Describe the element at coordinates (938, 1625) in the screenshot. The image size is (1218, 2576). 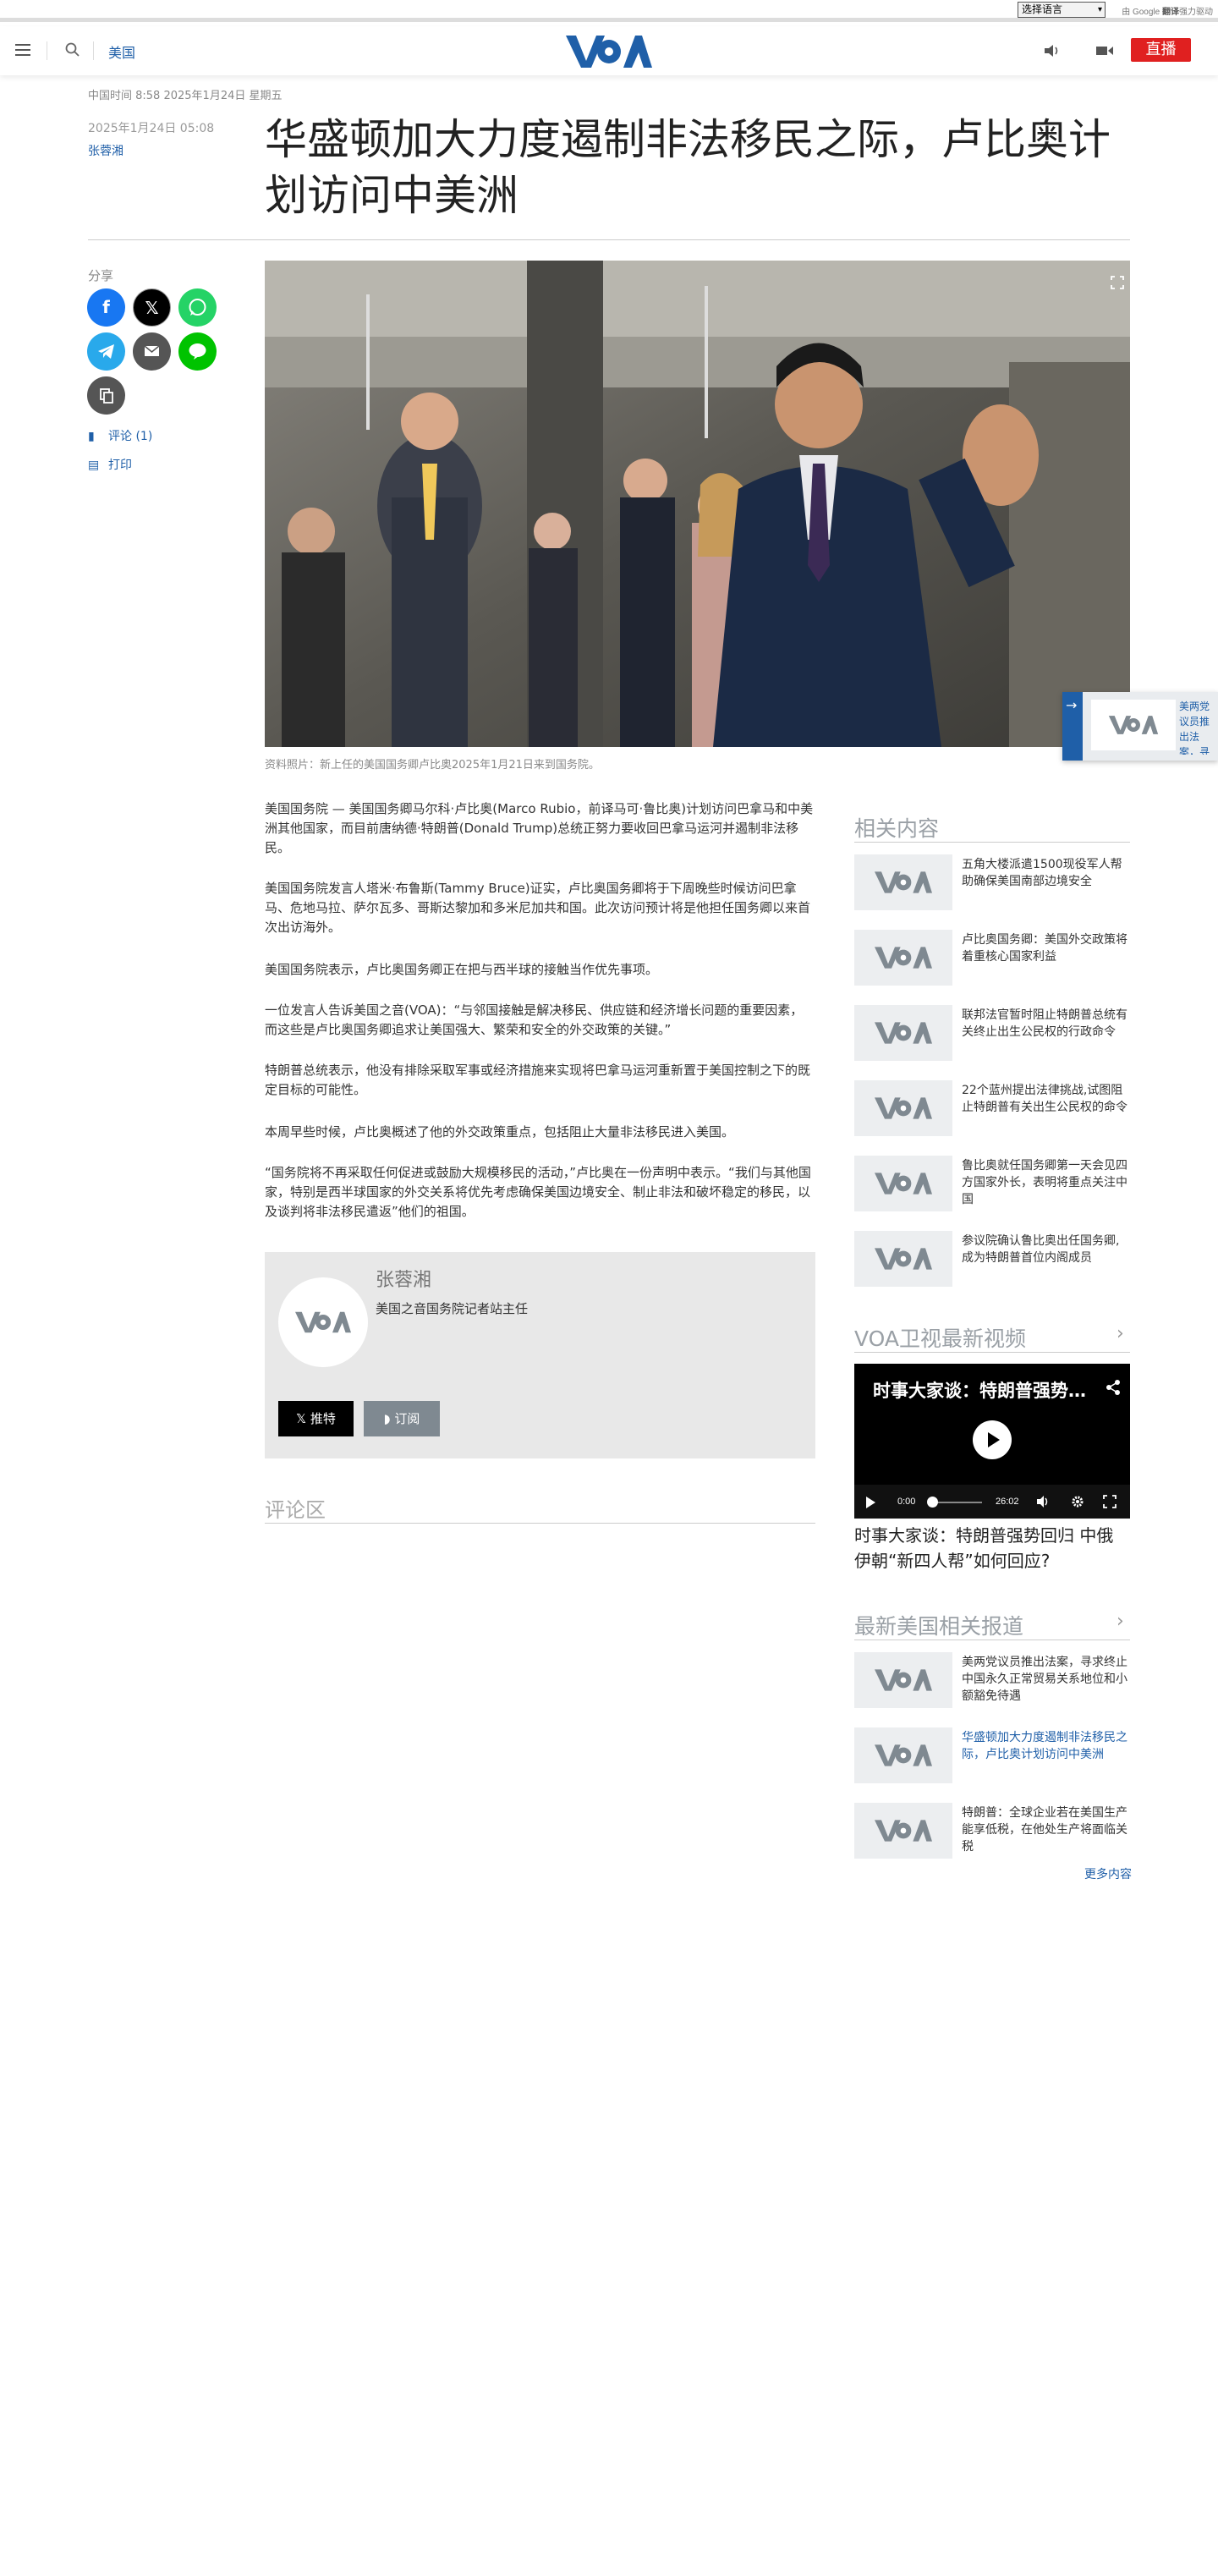
I see `latest-title: 最新美国相关报道` at that location.